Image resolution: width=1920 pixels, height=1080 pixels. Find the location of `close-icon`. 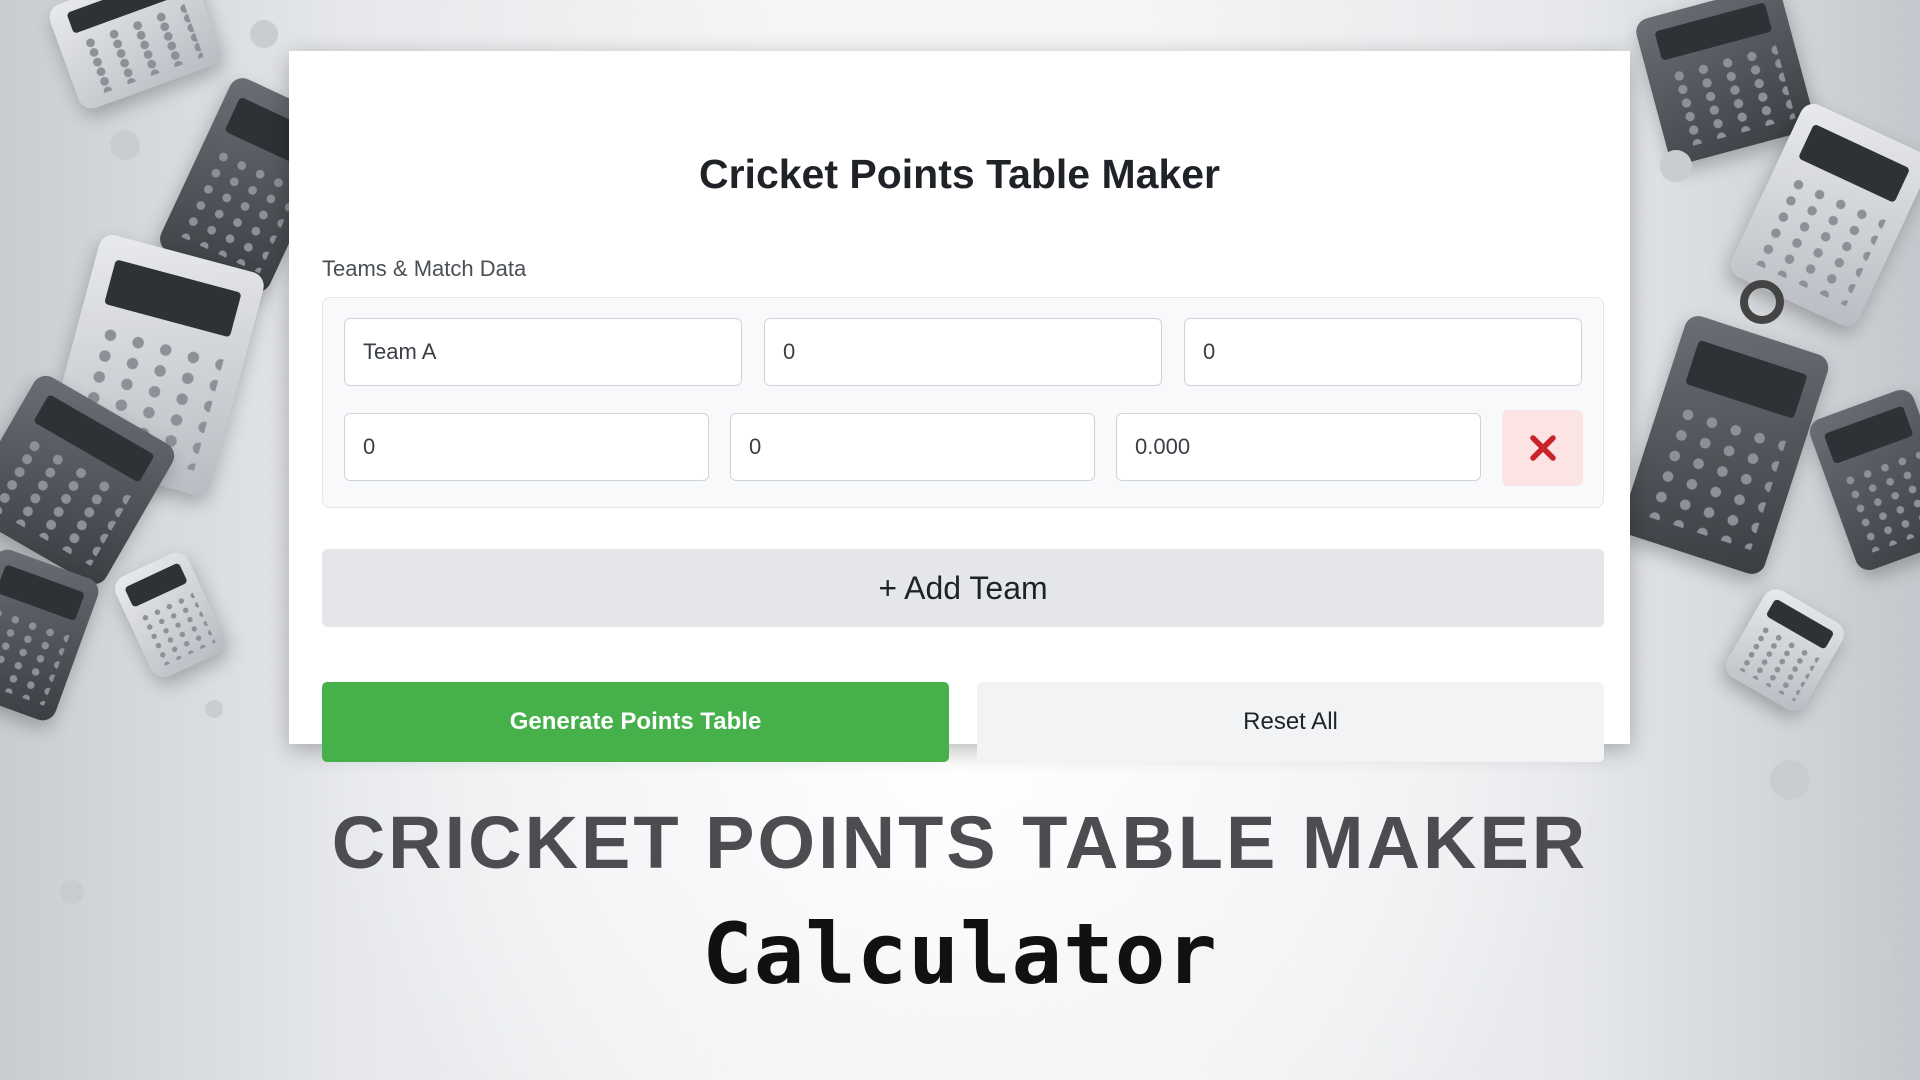

close-icon is located at coordinates (1542, 448).